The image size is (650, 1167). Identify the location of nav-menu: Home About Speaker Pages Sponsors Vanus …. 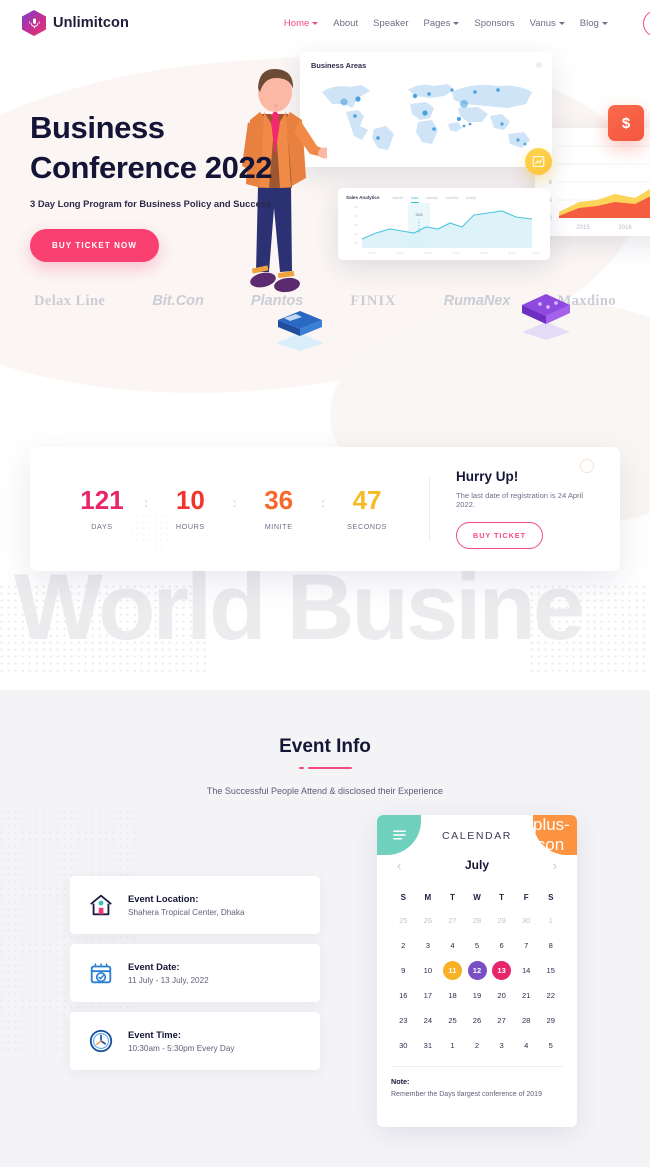
(467, 23).